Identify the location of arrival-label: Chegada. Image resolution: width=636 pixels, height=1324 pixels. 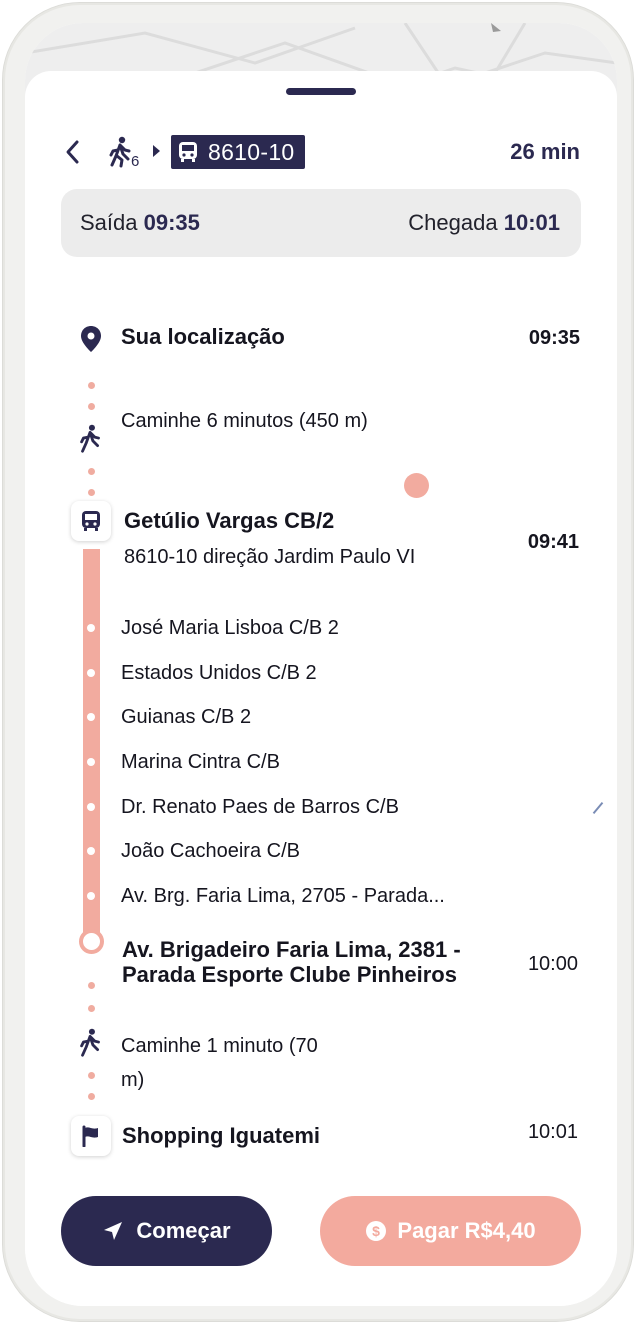
(453, 222).